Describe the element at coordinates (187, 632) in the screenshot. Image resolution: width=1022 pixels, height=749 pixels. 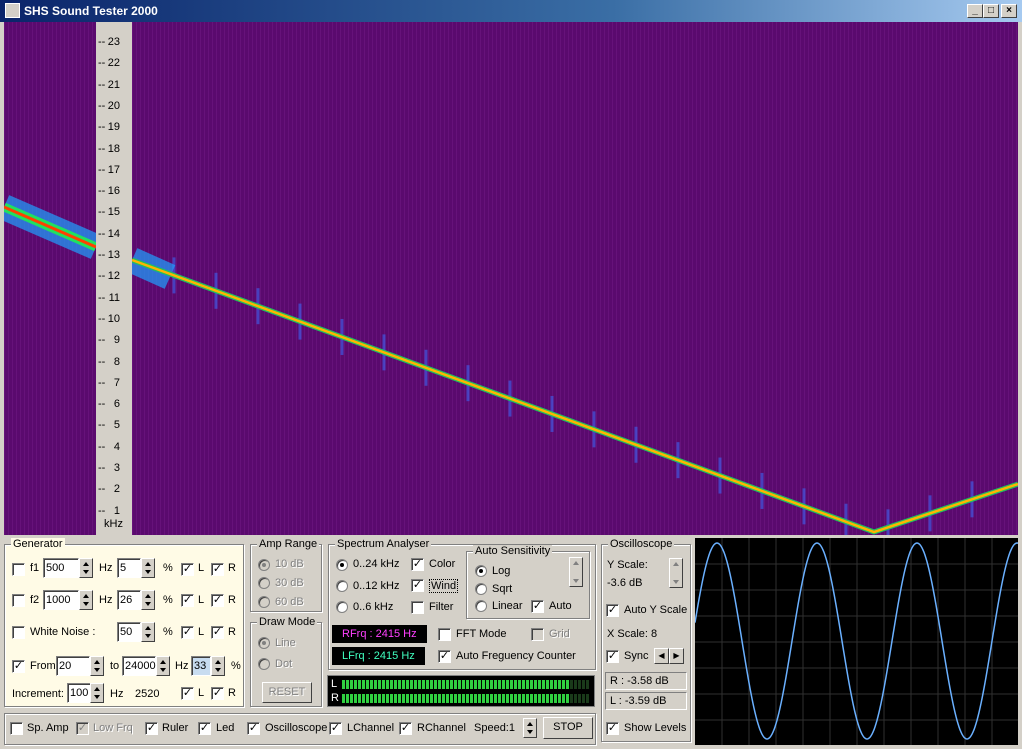
I see `white-noise-left-checkbox: ✓` at that location.